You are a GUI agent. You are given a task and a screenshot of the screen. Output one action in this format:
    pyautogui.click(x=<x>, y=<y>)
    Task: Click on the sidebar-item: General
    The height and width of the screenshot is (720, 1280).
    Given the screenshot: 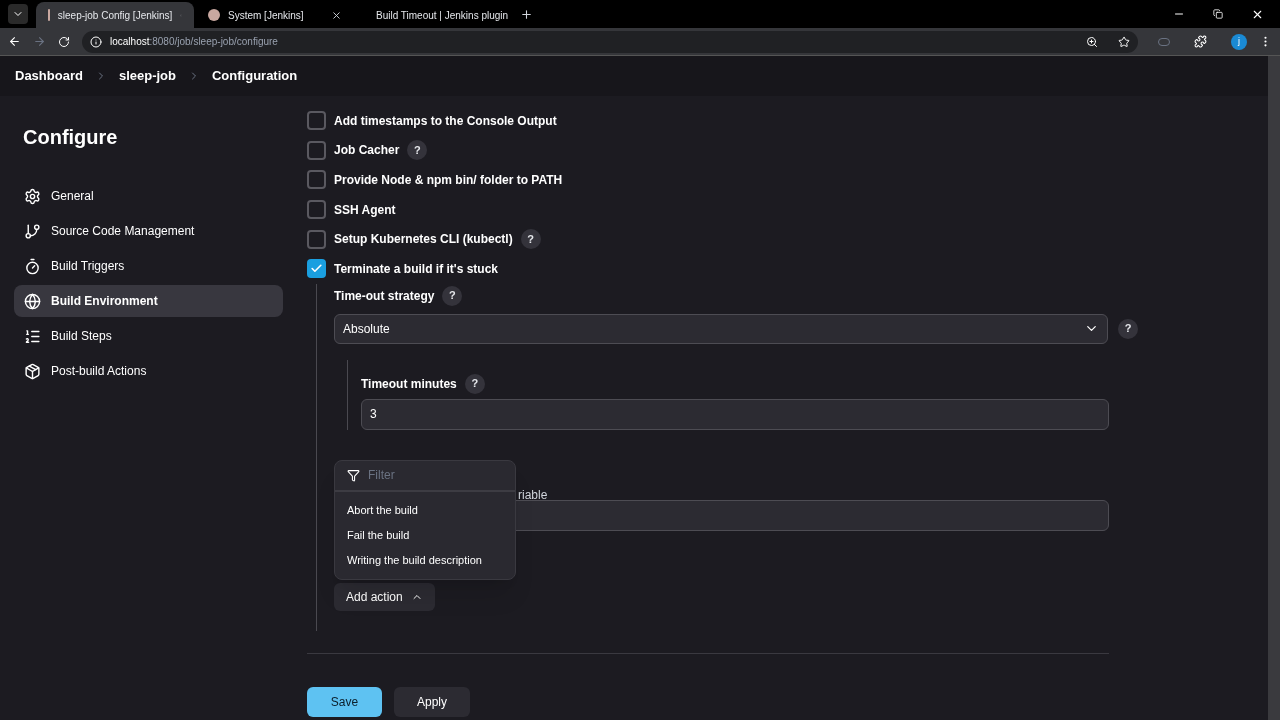 What is the action you would take?
    pyautogui.click(x=148, y=196)
    